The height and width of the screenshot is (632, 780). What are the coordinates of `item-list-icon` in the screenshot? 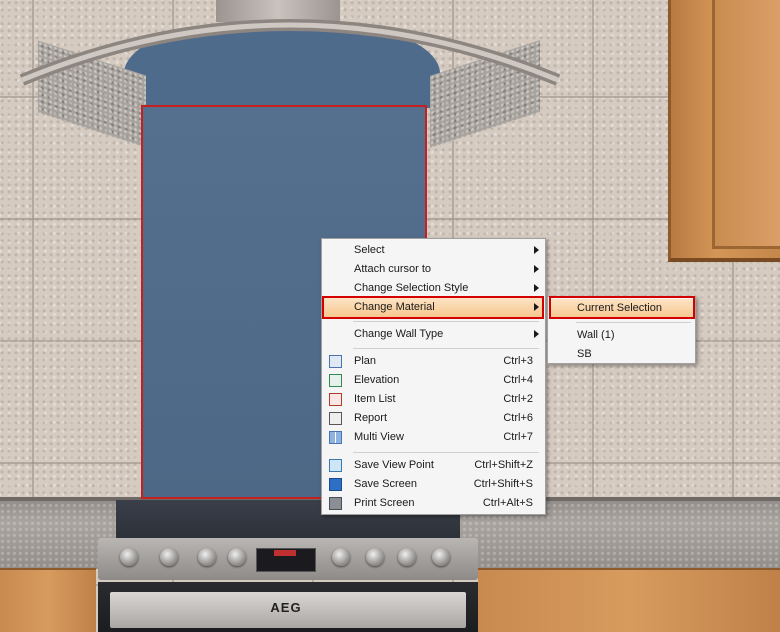 It's located at (335, 399).